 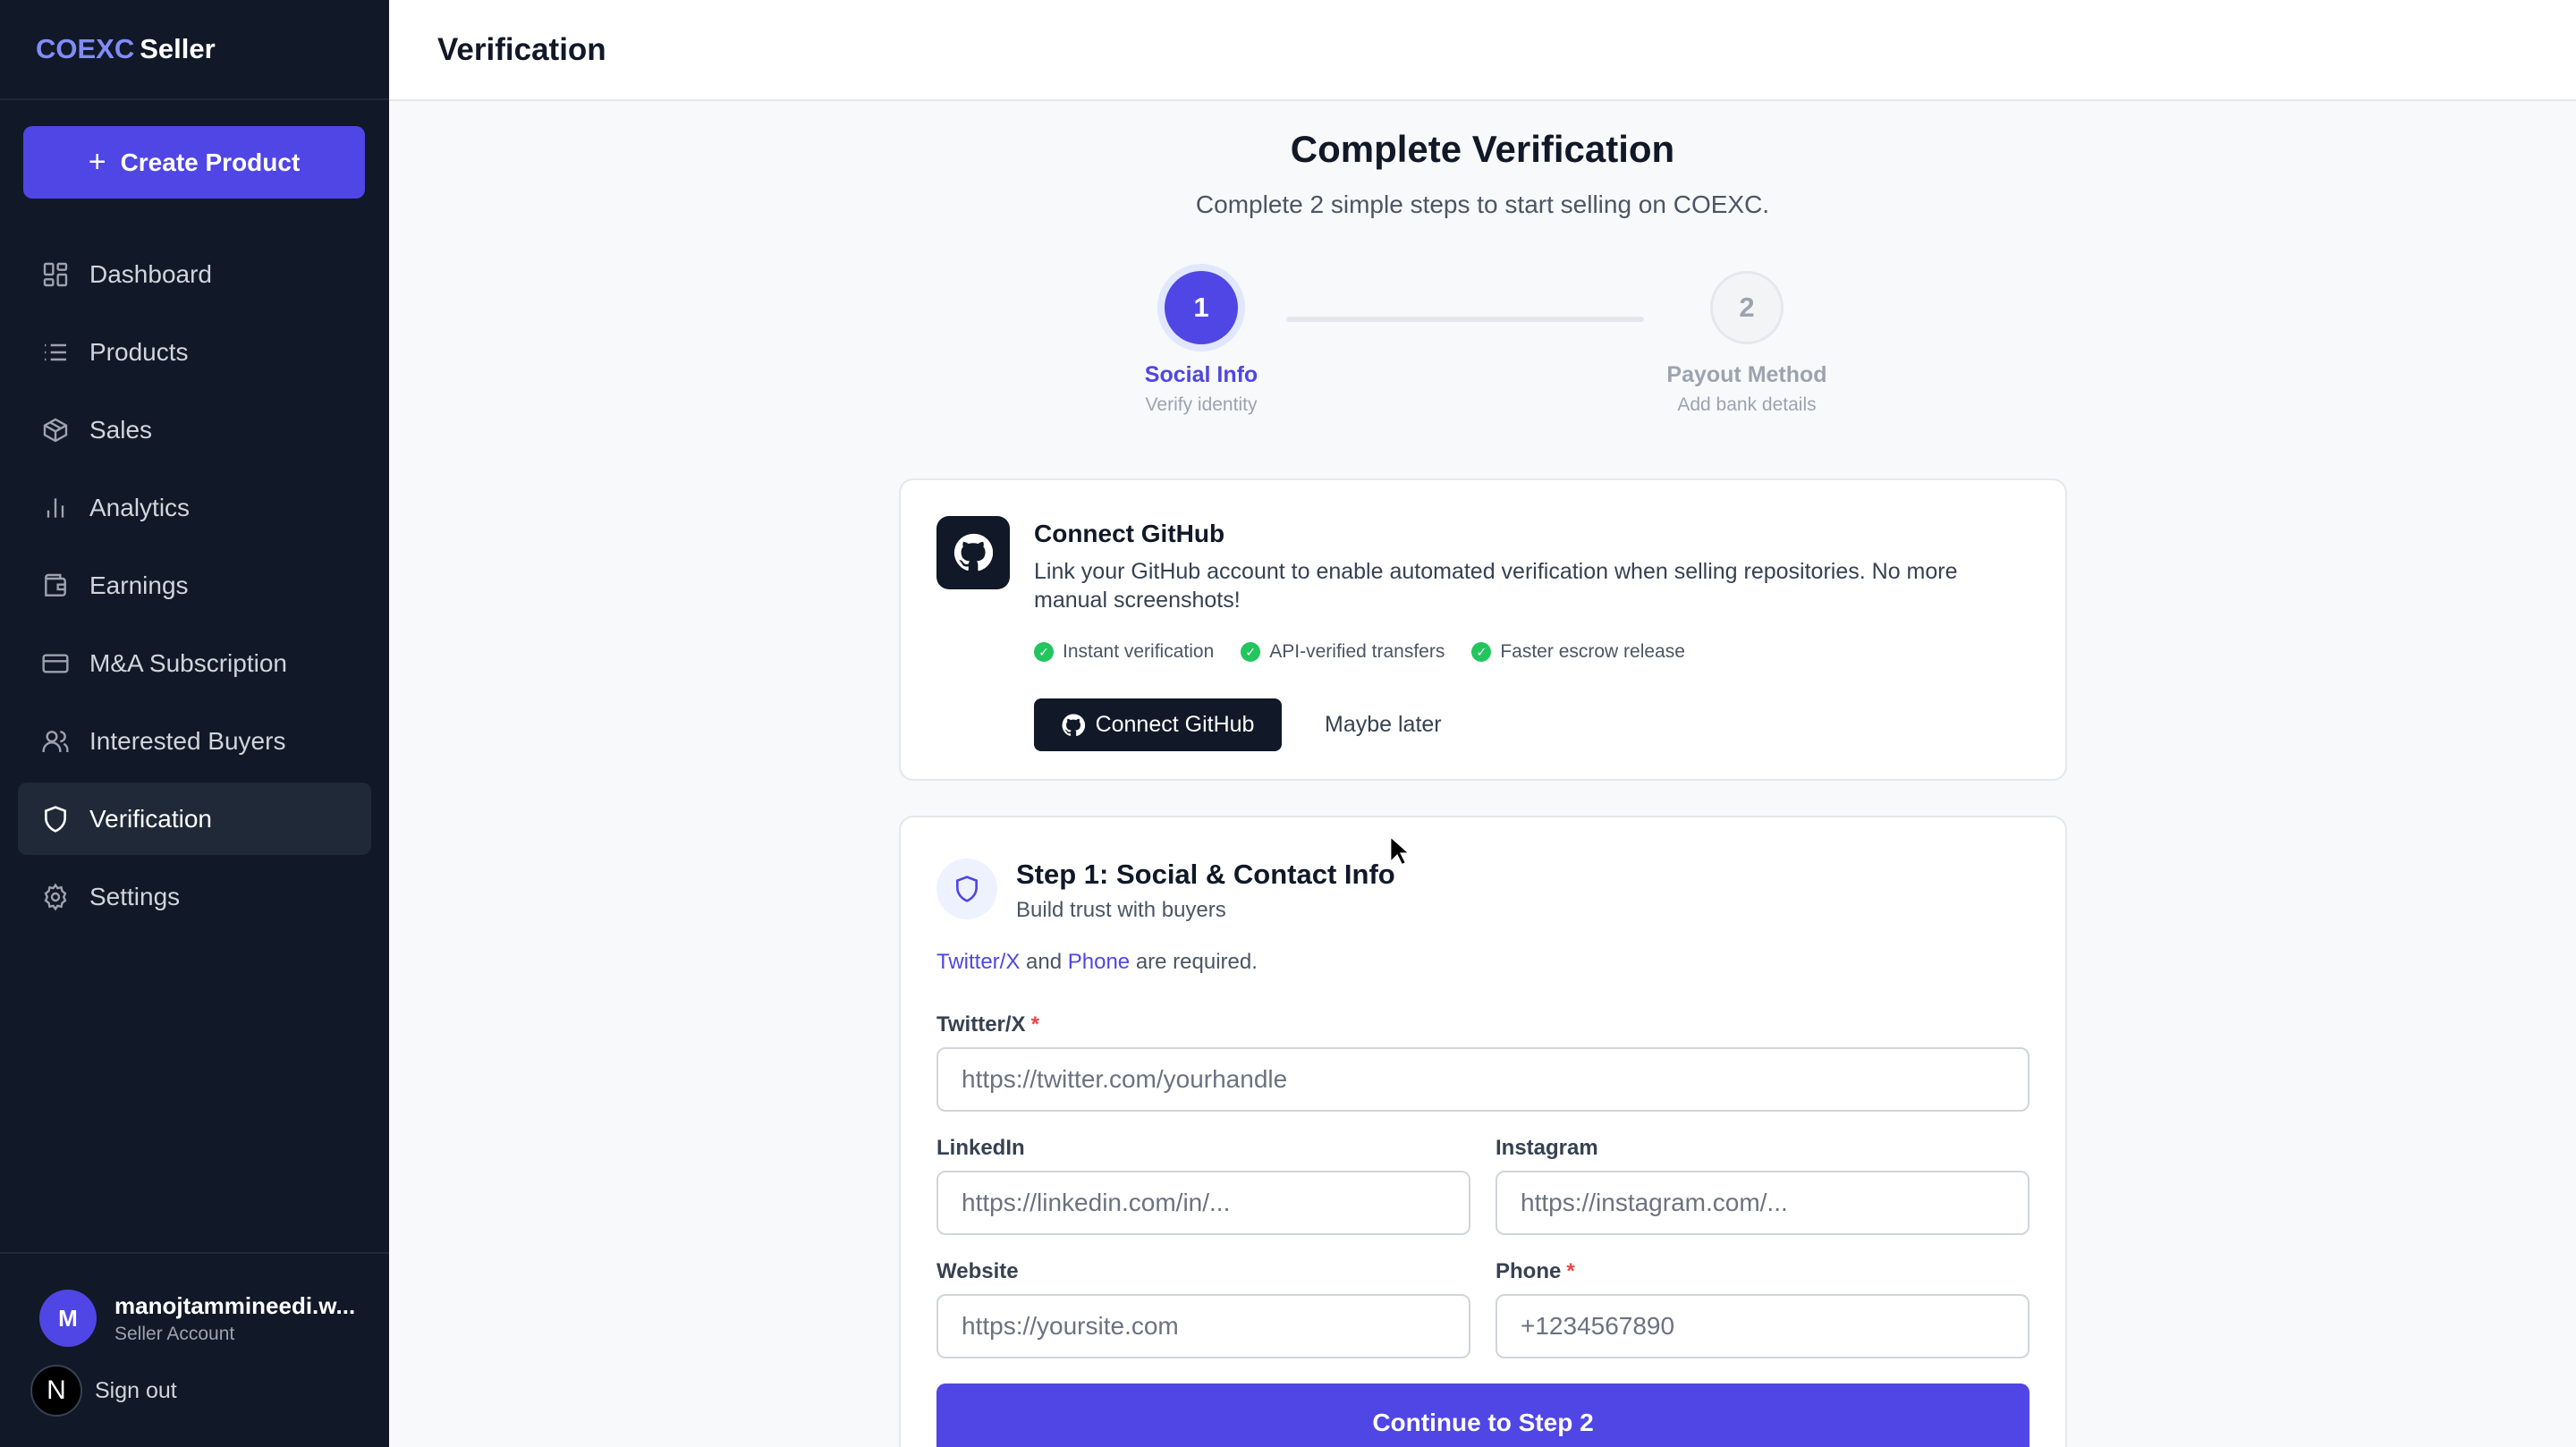 I want to click on phone-label: Phone *, so click(x=1535, y=1271).